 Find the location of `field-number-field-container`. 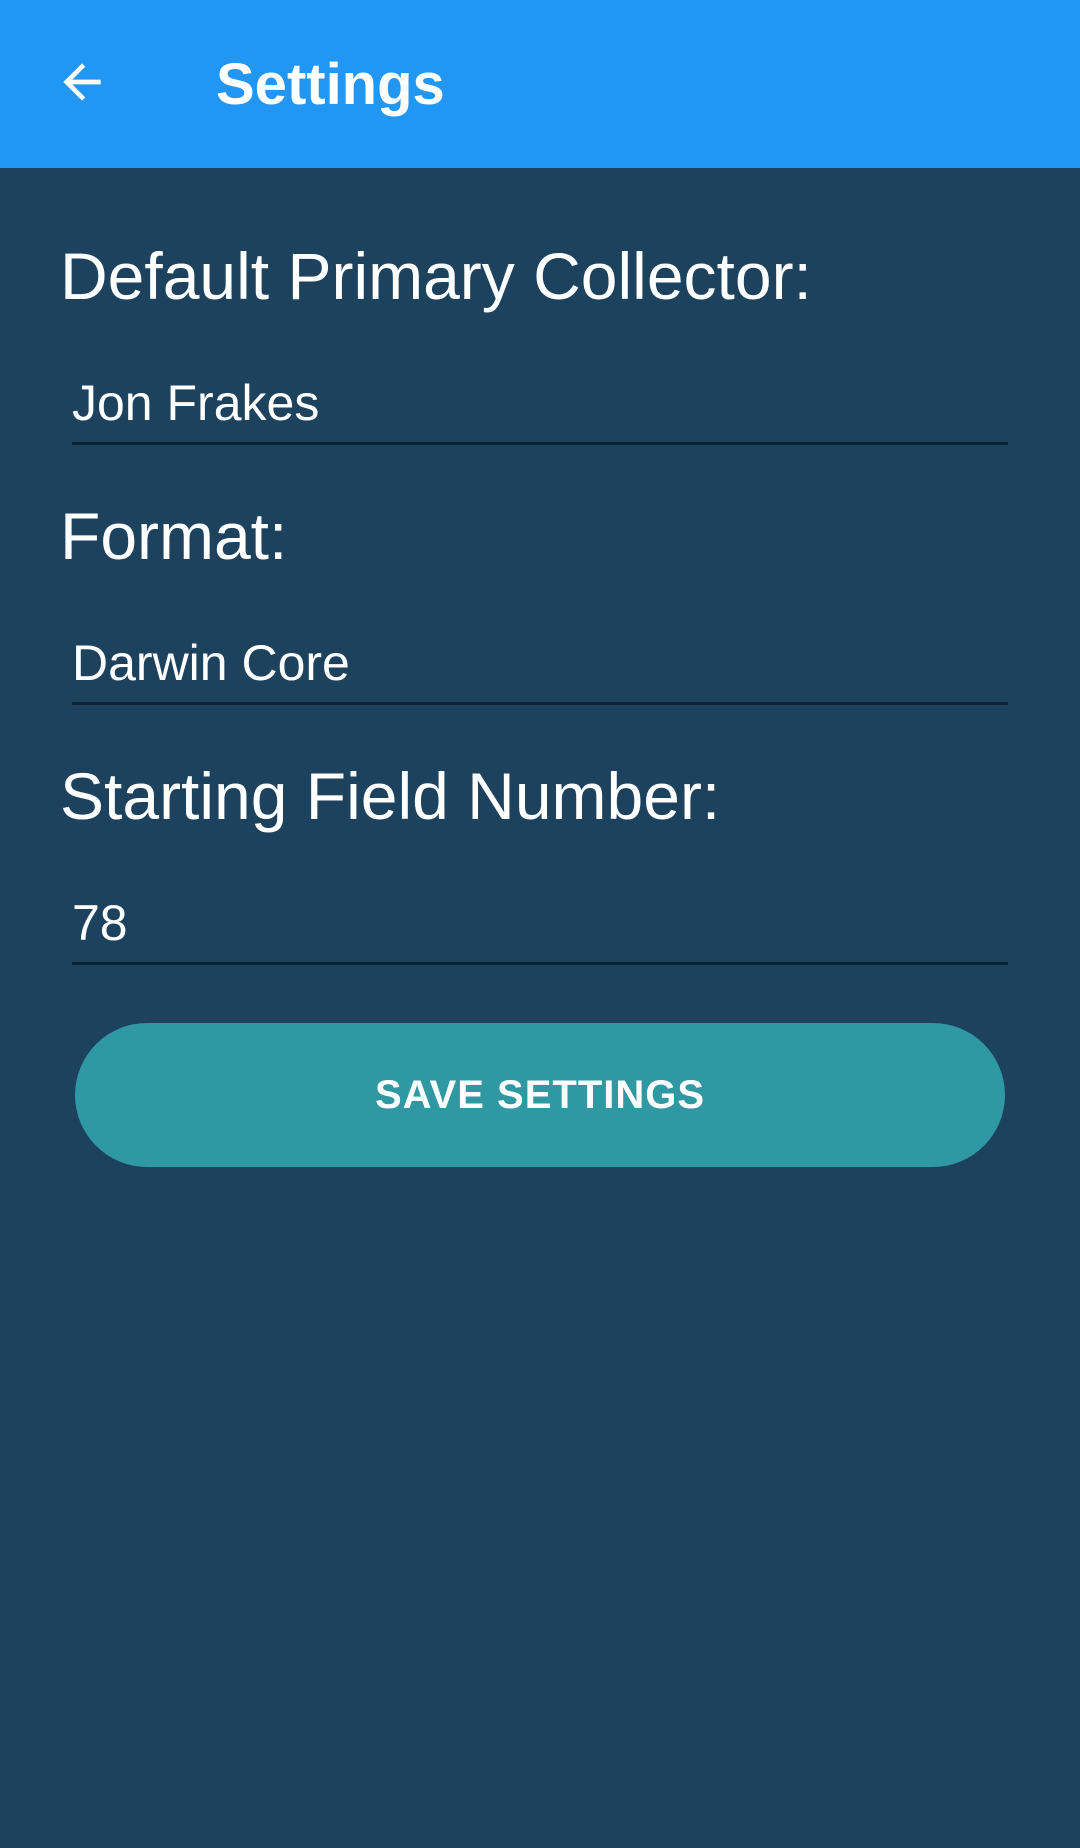

field-number-field-container is located at coordinates (540, 924).